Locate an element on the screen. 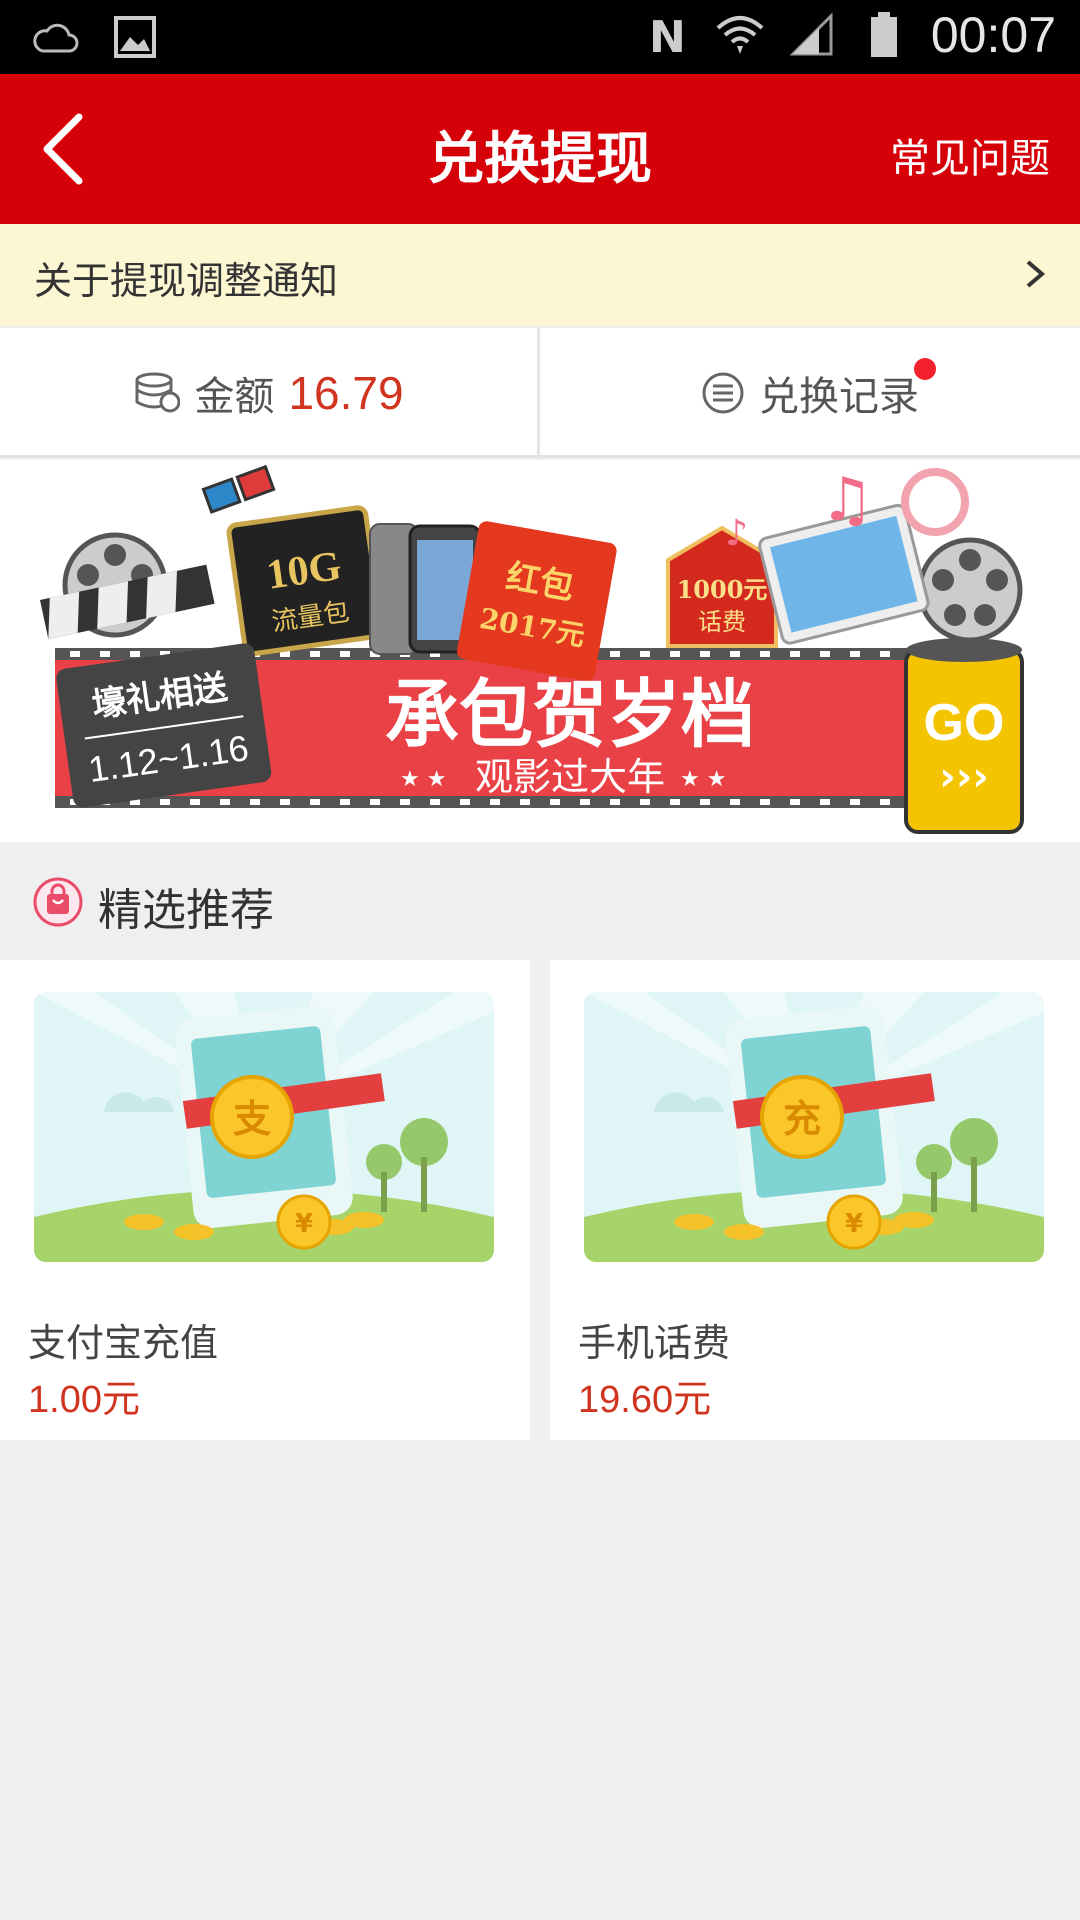  banner-go-label: GO is located at coordinates (964, 723).